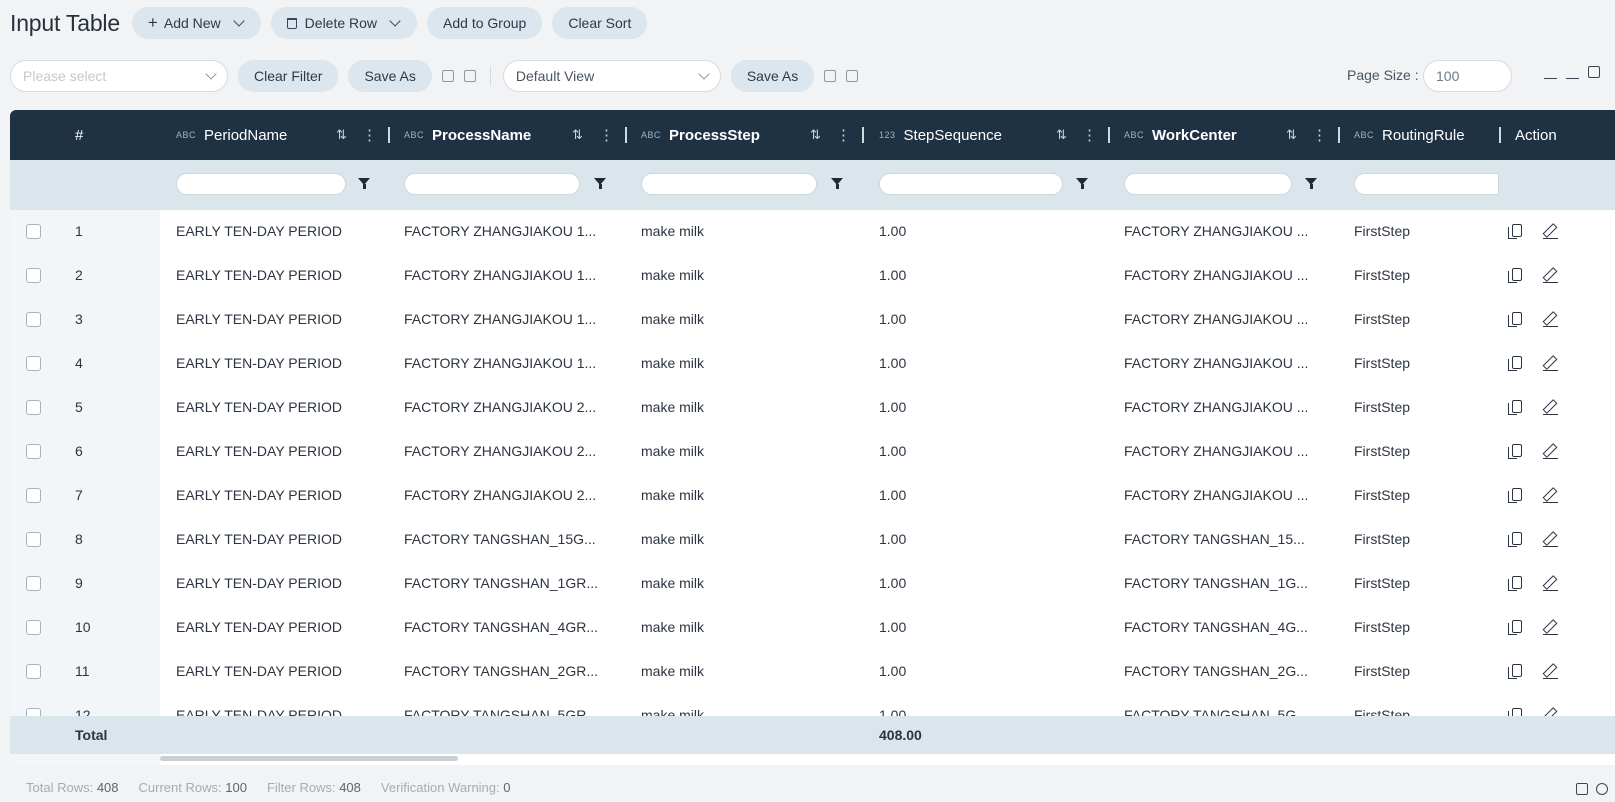 This screenshot has width=1615, height=802. Describe the element at coordinates (467, 135) in the screenshot. I see `header-processname: ABC ProcessName` at that location.